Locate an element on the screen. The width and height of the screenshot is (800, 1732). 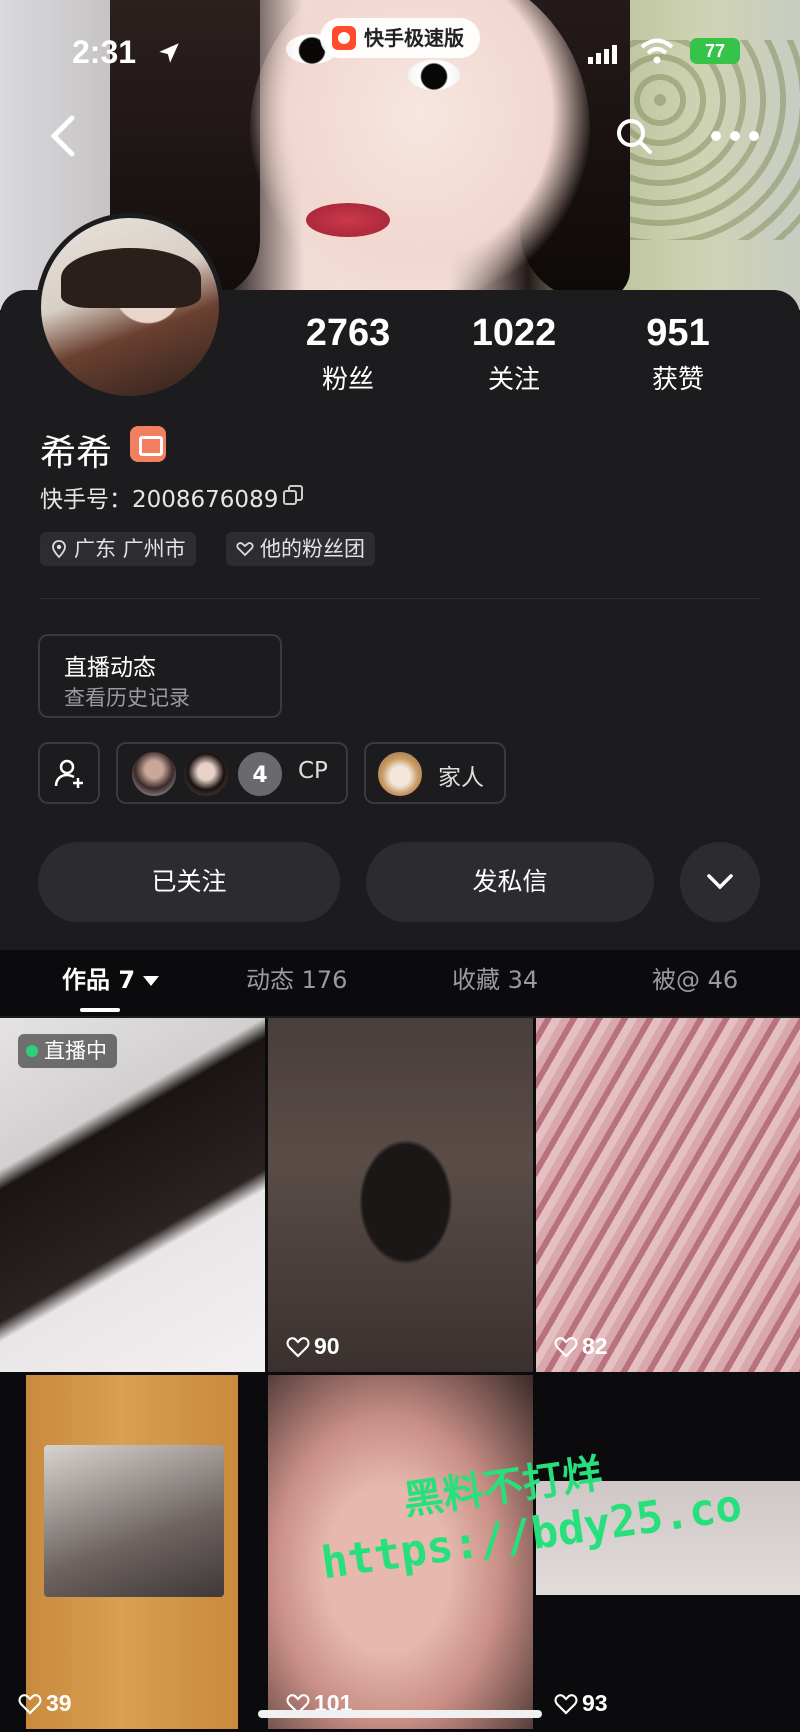
back-arrow-icon is located at coordinates (64, 136).